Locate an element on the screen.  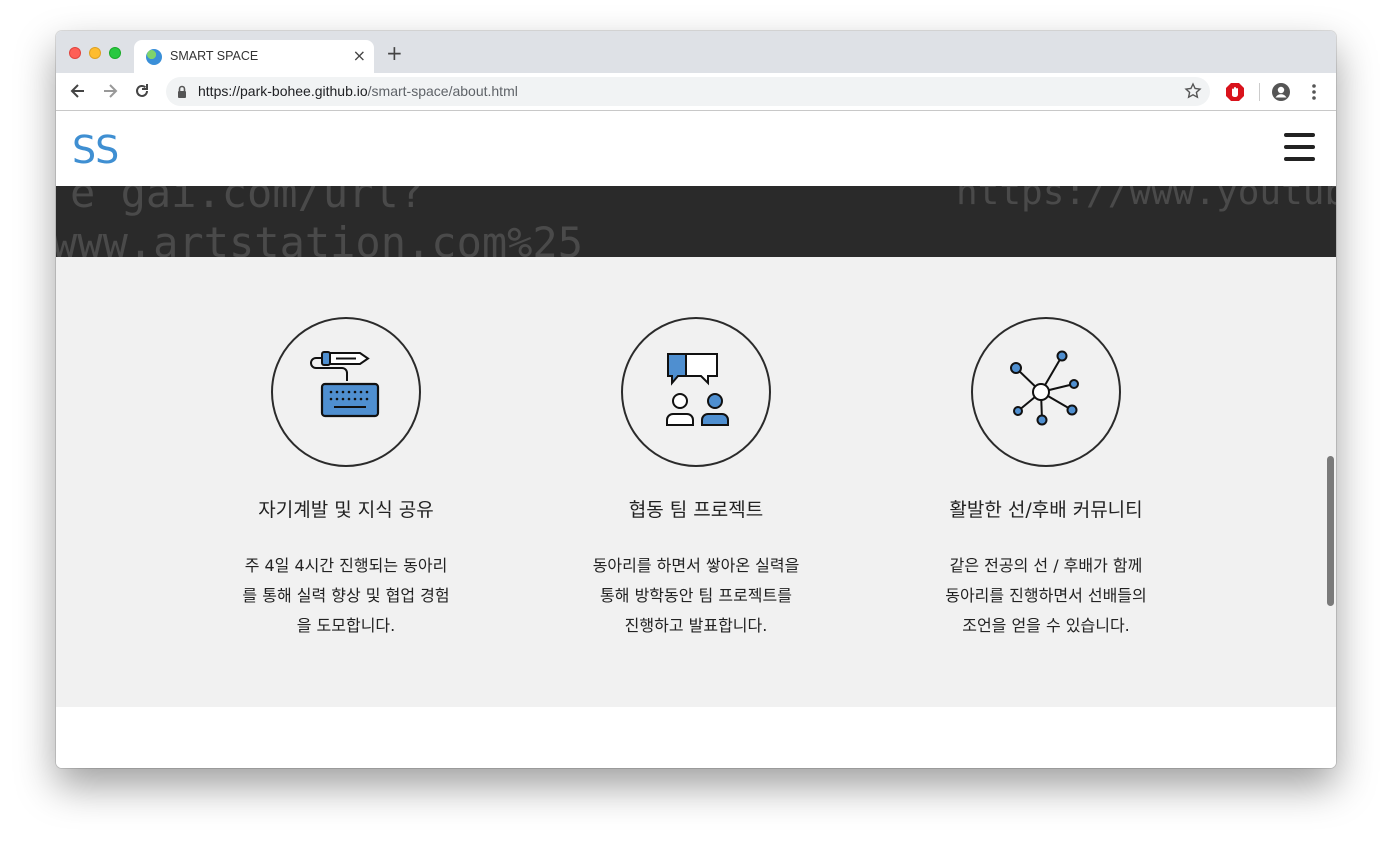
reload-icon is located at coordinates (142, 91).